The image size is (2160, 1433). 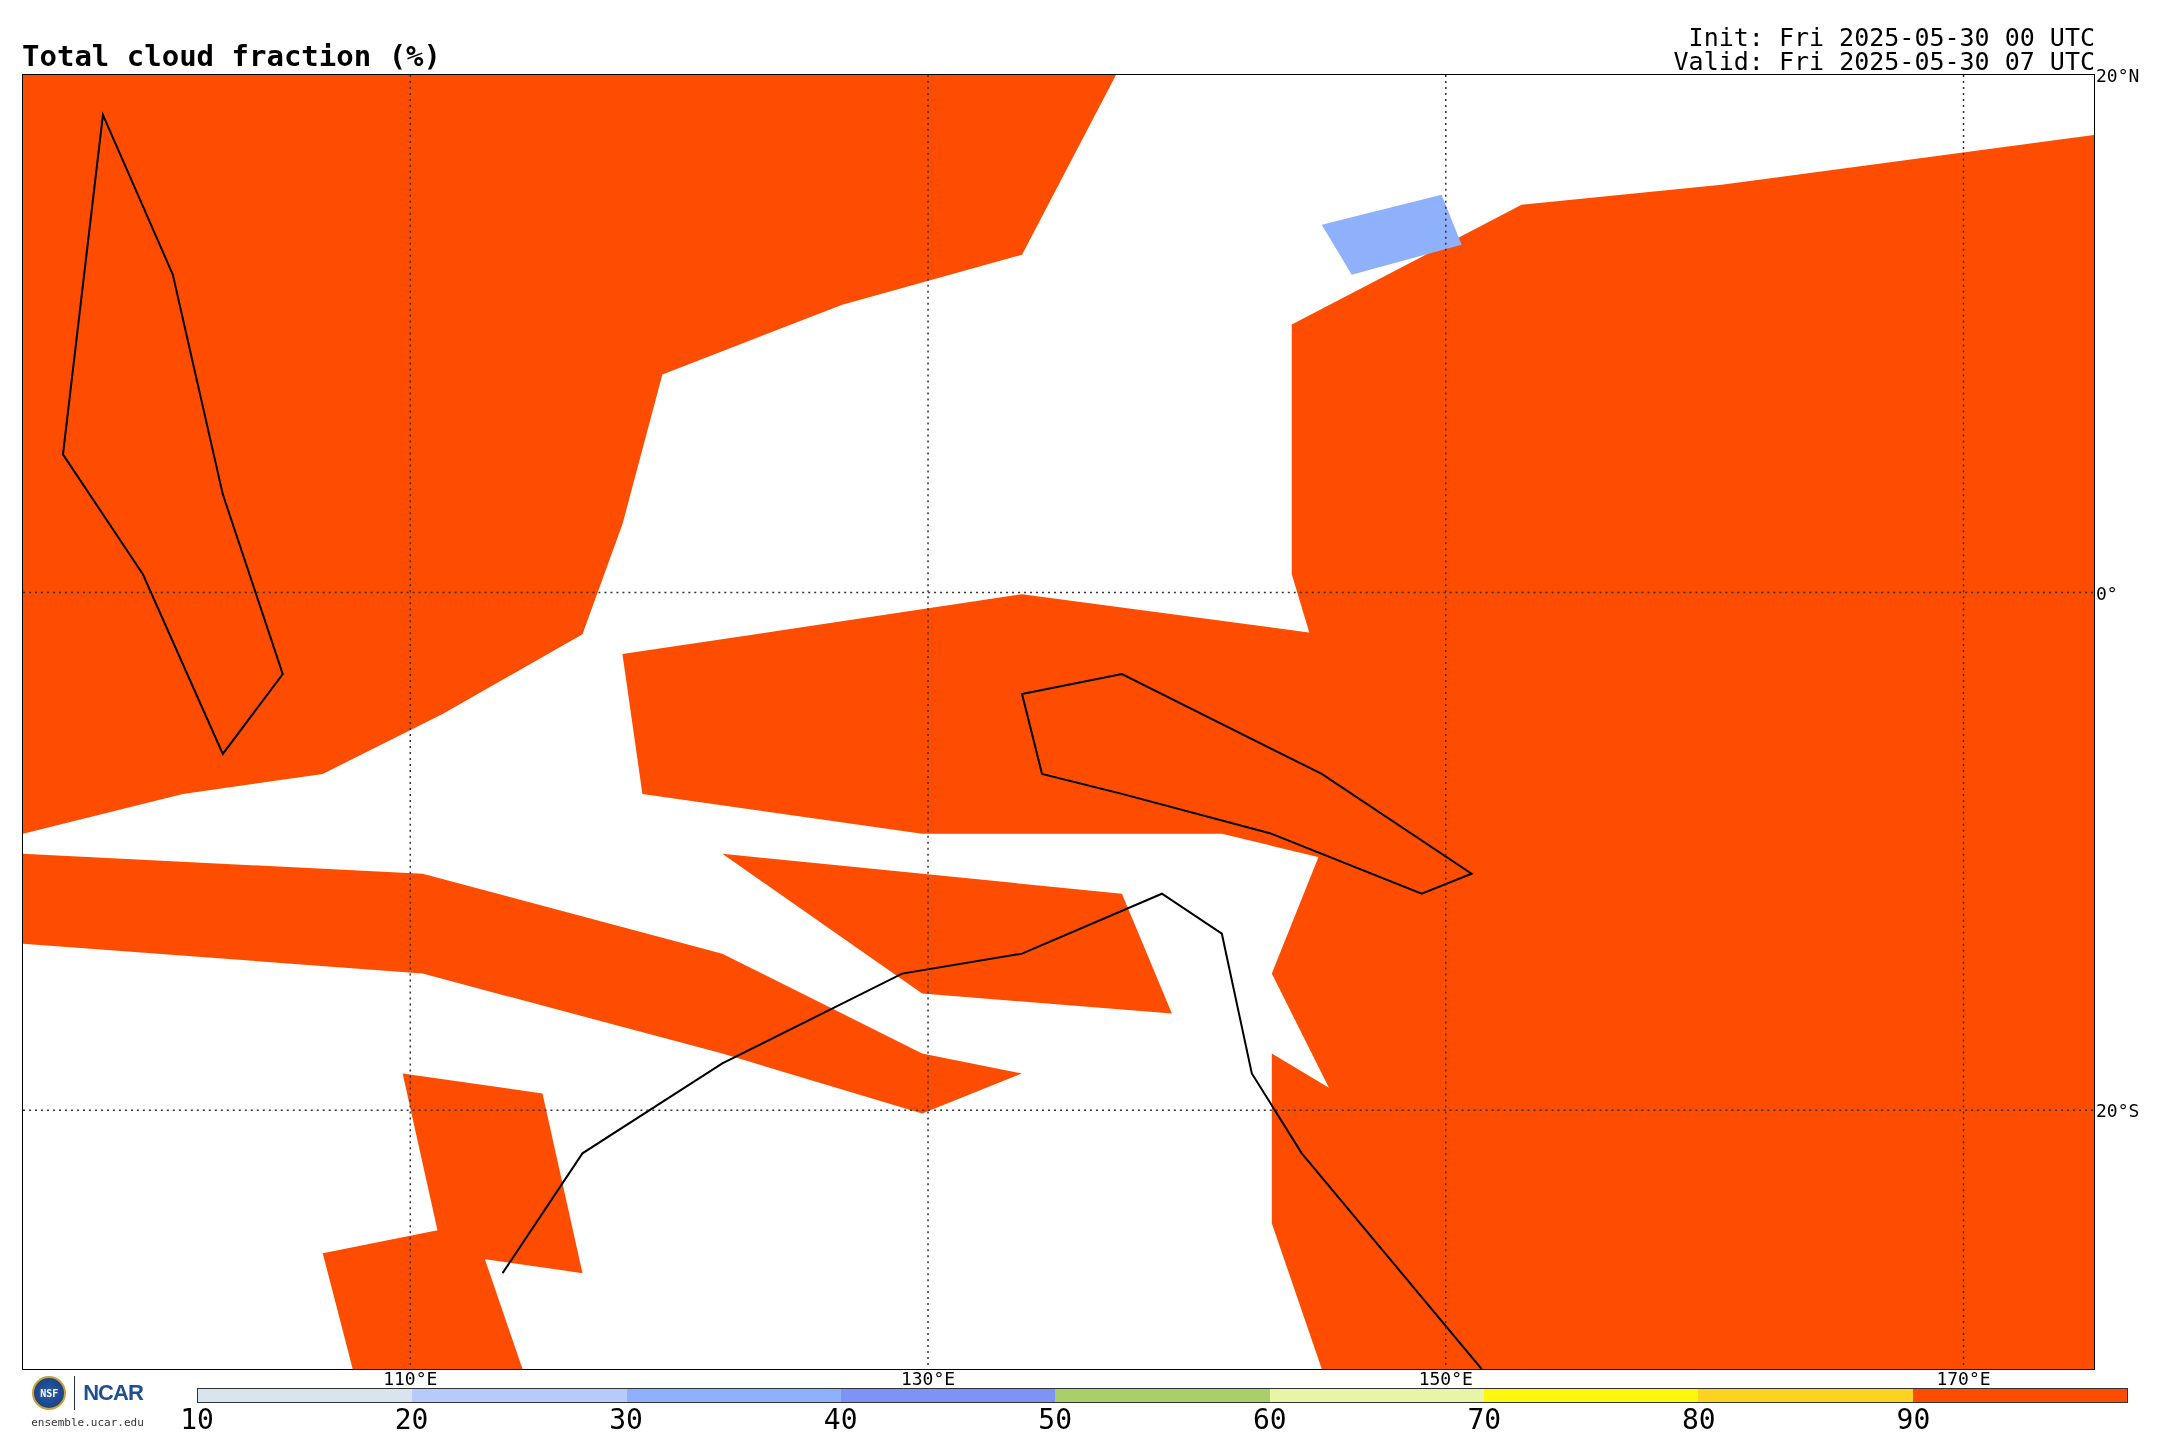 What do you see at coordinates (840, 1419) in the screenshot?
I see `scale-tick-label: 40` at bounding box center [840, 1419].